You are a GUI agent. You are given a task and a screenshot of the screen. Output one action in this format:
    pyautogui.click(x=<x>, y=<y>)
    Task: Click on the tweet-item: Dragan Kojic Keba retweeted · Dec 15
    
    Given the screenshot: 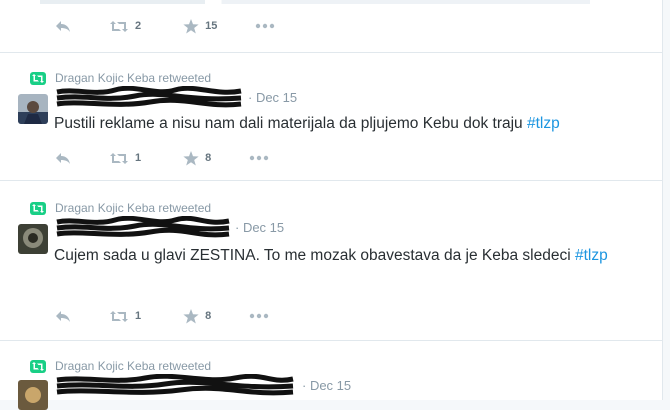 What is the action you would take?
    pyautogui.click(x=331, y=380)
    